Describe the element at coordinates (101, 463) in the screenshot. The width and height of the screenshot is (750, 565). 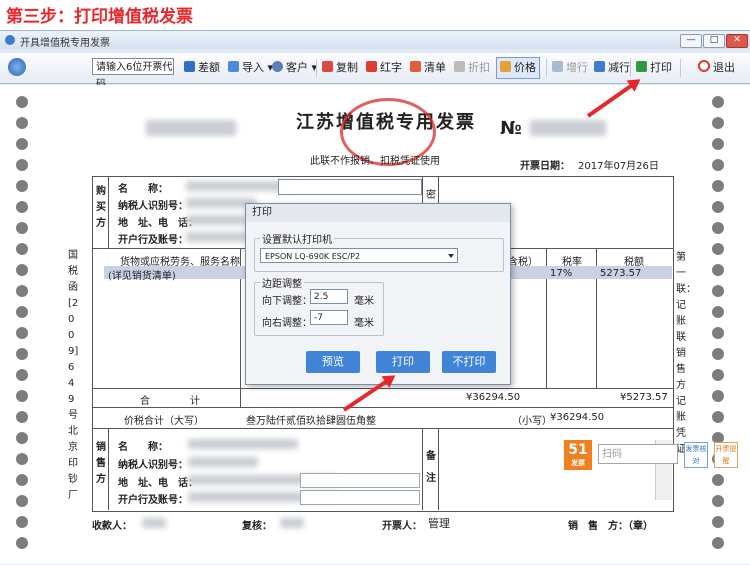
I see `seller-label: 销售方` at that location.